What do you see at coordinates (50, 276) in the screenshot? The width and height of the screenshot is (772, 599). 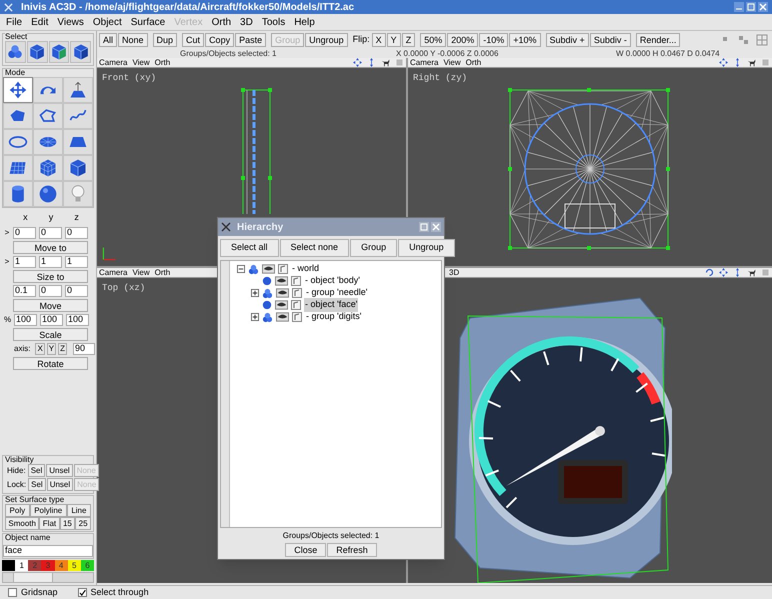 I see `action-button: Size to` at bounding box center [50, 276].